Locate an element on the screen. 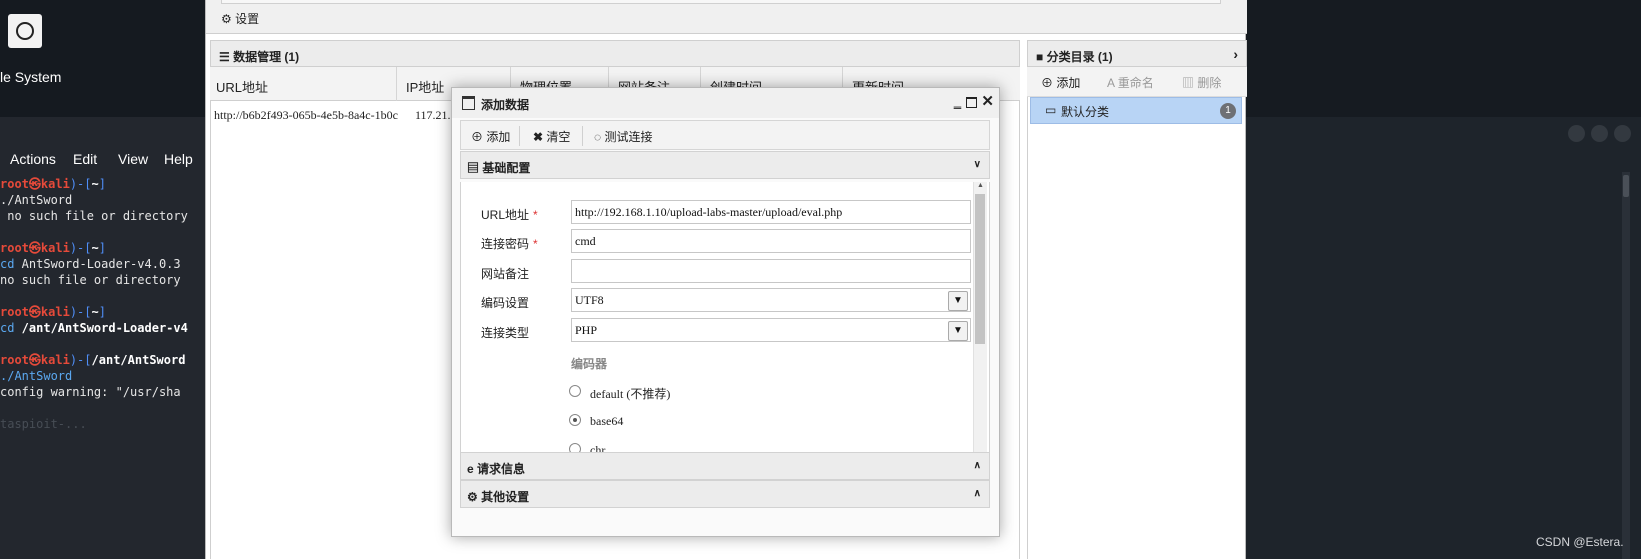 The width and height of the screenshot is (1641, 559). connection-type-value: PHP is located at coordinates (586, 330).